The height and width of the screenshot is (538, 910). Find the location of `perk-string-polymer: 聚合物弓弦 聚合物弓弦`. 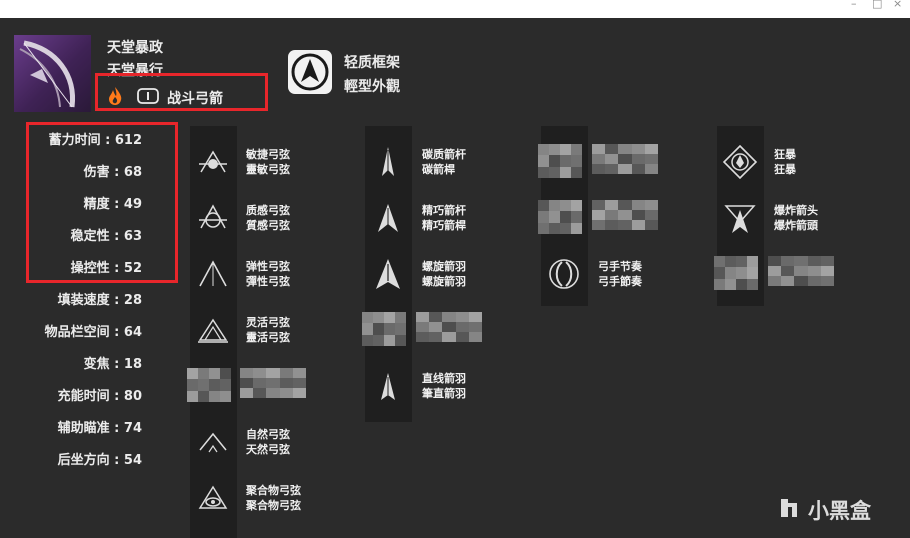

perk-string-polymer: 聚合物弓弦 聚合物弓弦 is located at coordinates (248, 498).